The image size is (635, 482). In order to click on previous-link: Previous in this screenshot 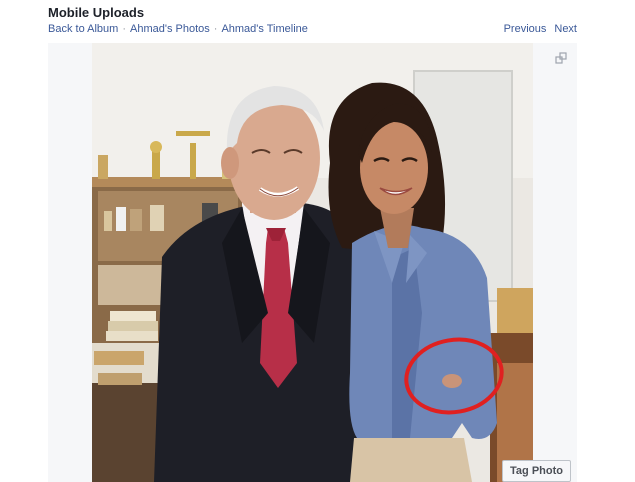, I will do `click(525, 29)`.